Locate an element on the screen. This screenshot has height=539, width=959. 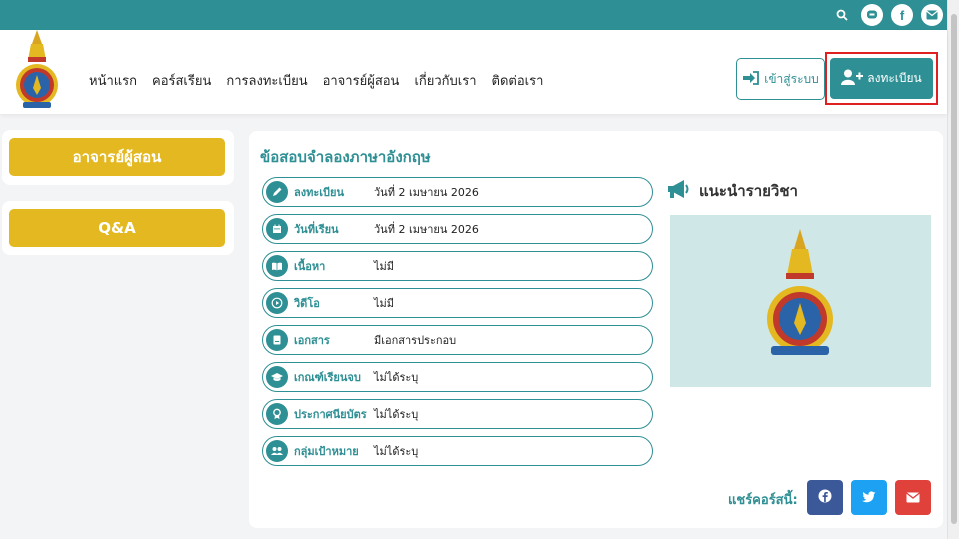
info-value: มีเอกสารประกอบ is located at coordinates (415, 340).